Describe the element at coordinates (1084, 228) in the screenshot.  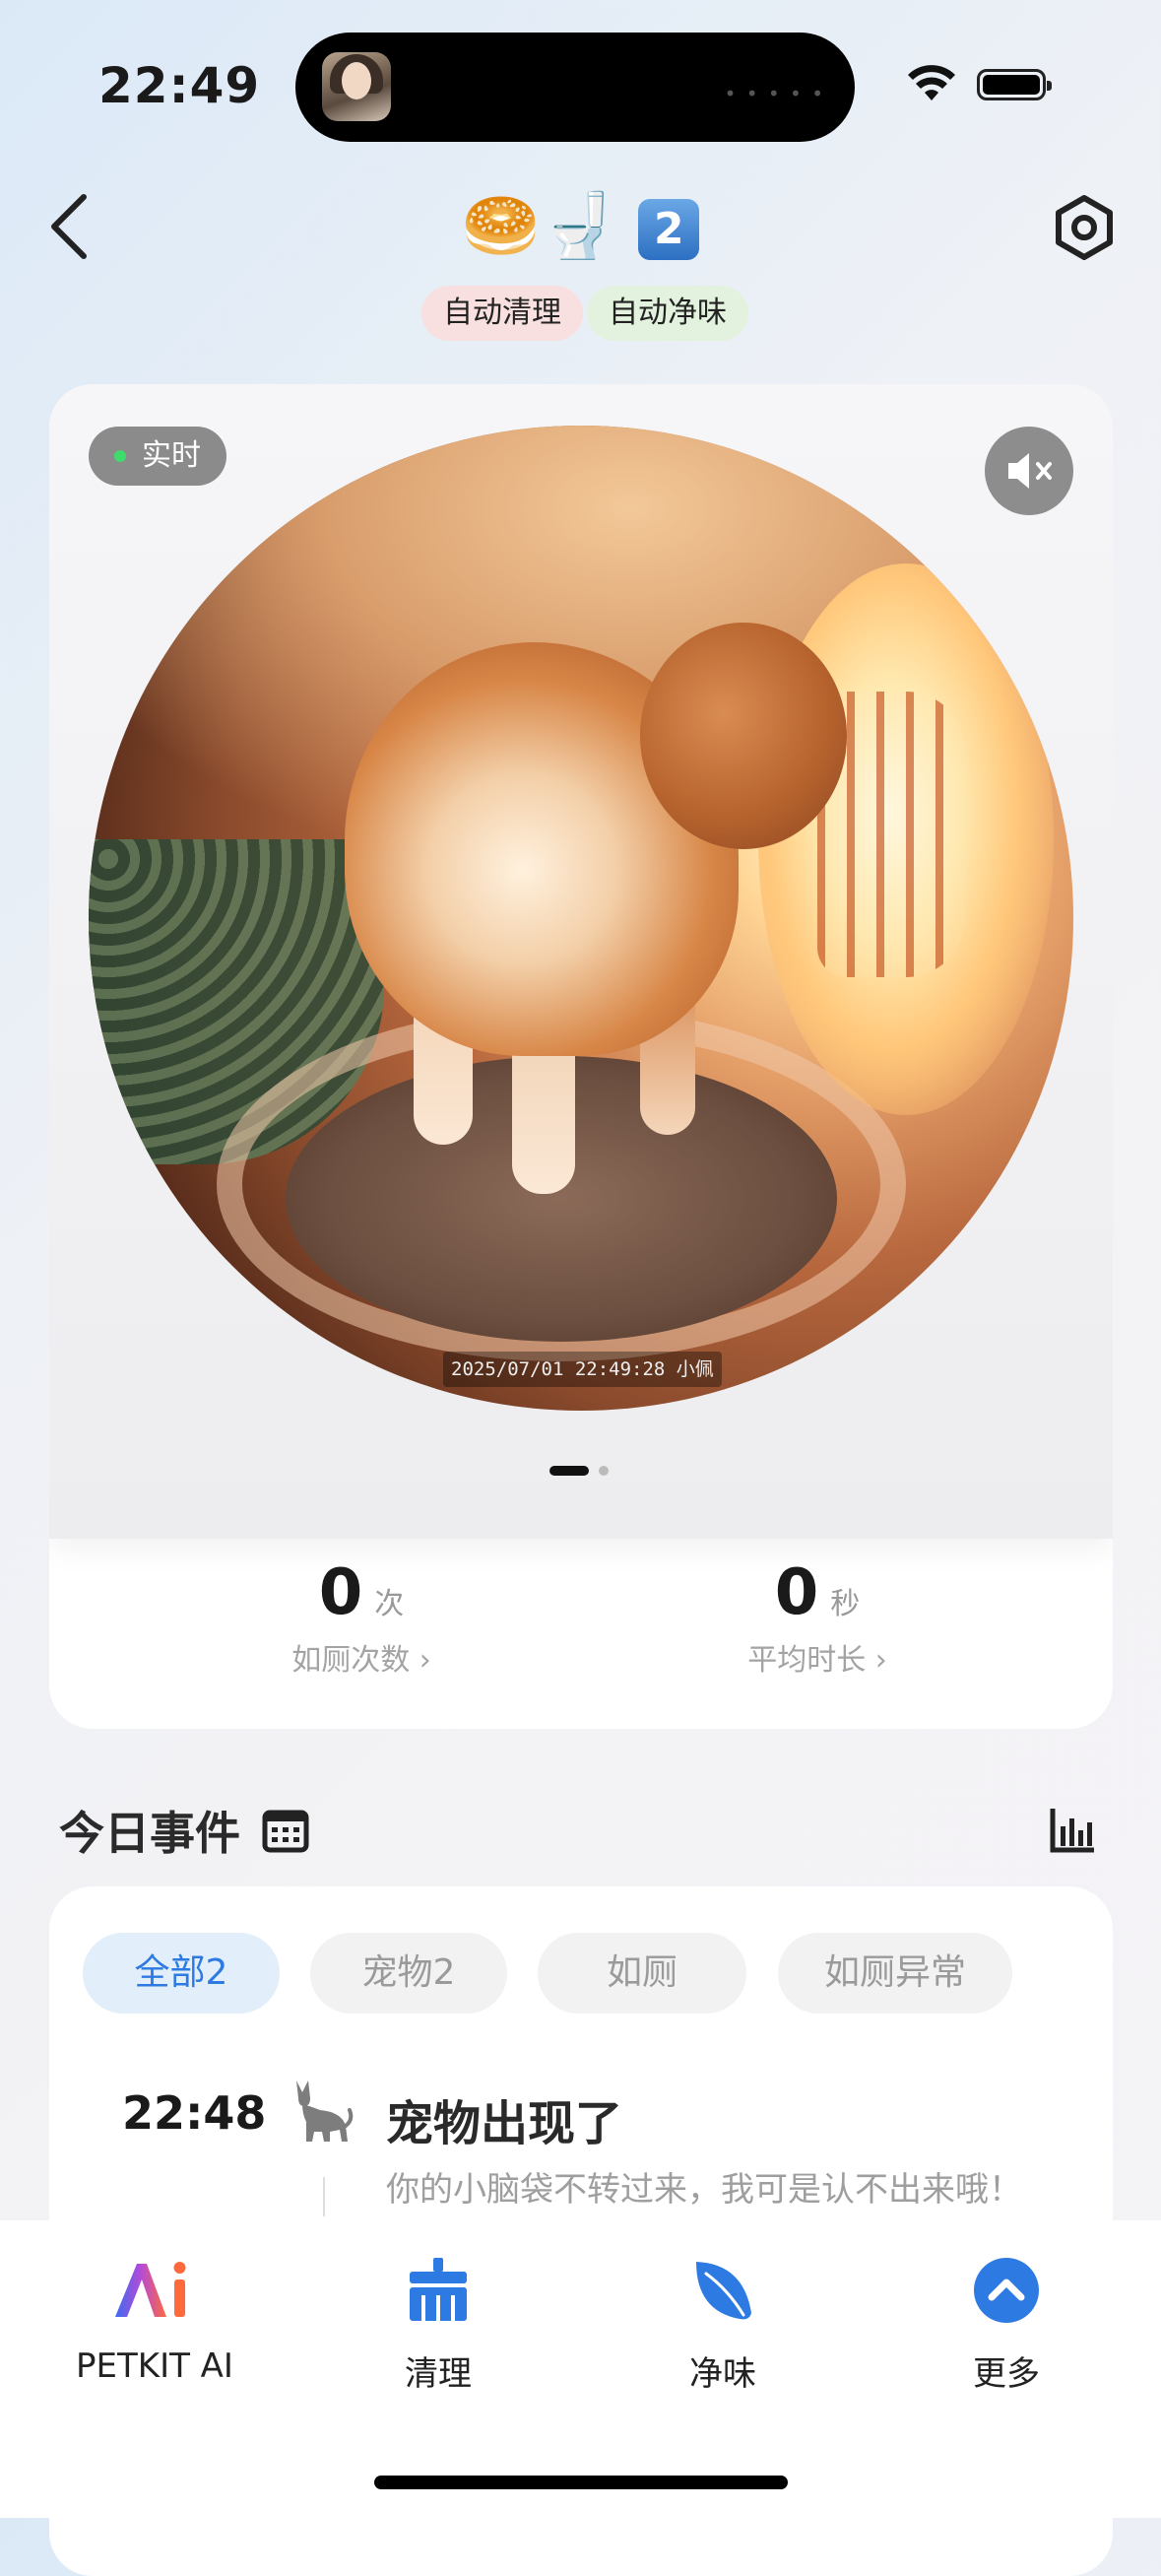
I see `settings-button` at that location.